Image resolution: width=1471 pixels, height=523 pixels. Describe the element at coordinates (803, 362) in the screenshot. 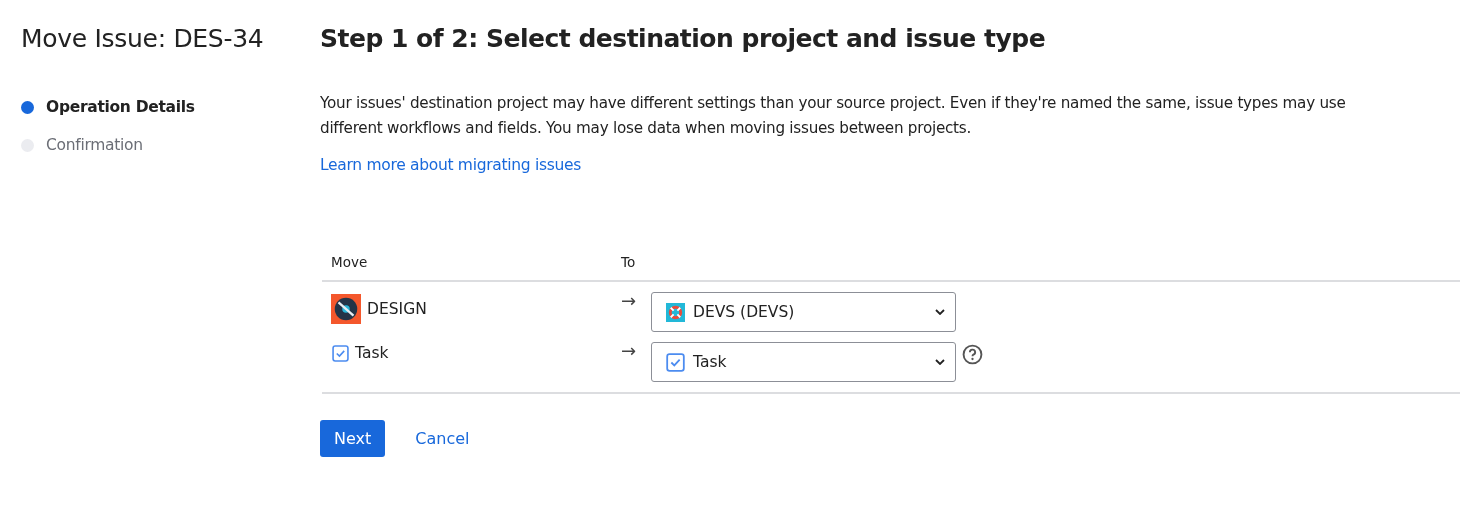

I see `destination-select: Task` at that location.